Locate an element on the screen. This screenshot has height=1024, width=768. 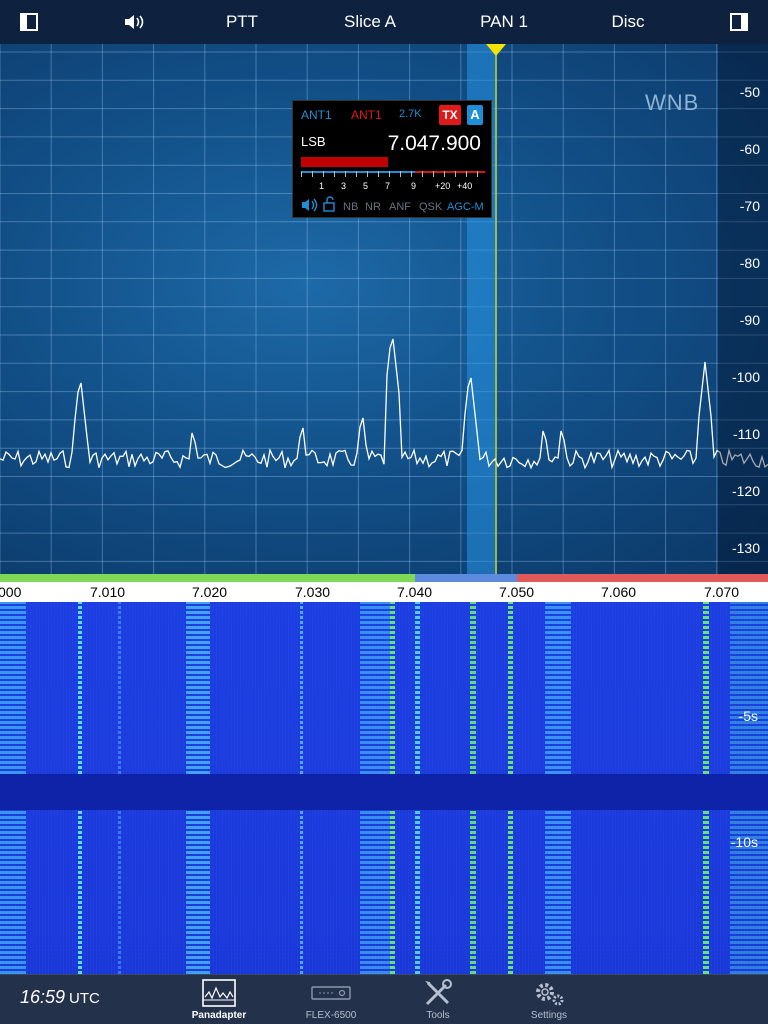
tab-label: FLEX-6500 is located at coordinates (331, 1015).